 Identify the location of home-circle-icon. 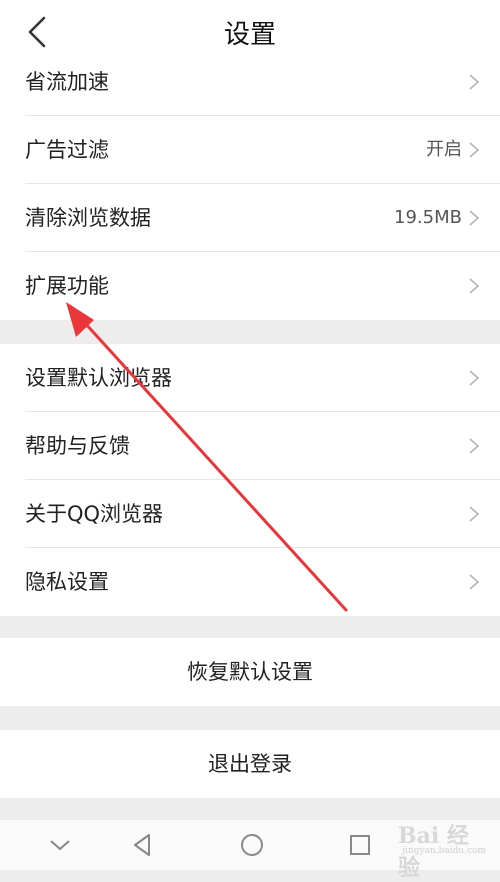
(252, 845).